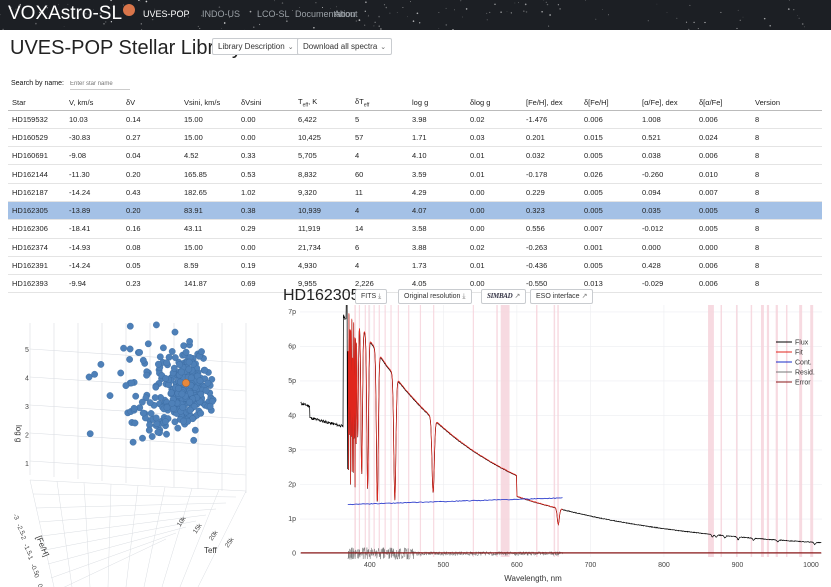 The image size is (831, 587). Describe the element at coordinates (786, 229) in the screenshot. I see `table-cell: 8` at that location.